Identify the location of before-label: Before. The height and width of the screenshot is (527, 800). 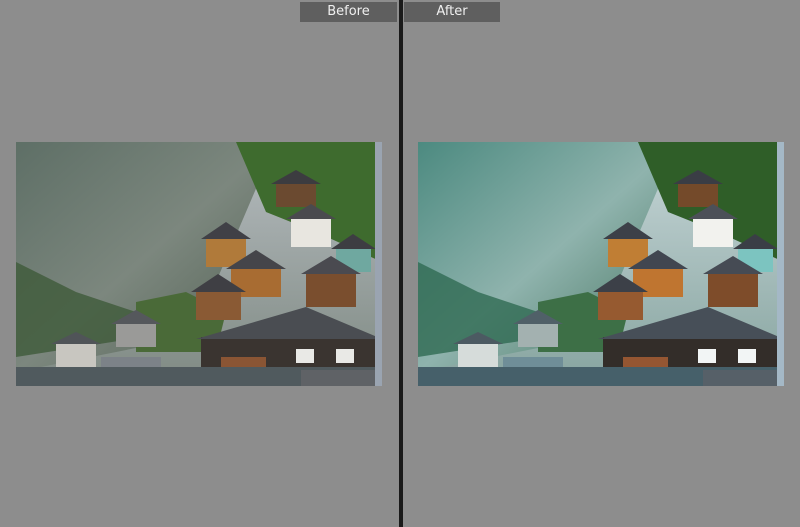
(348, 12).